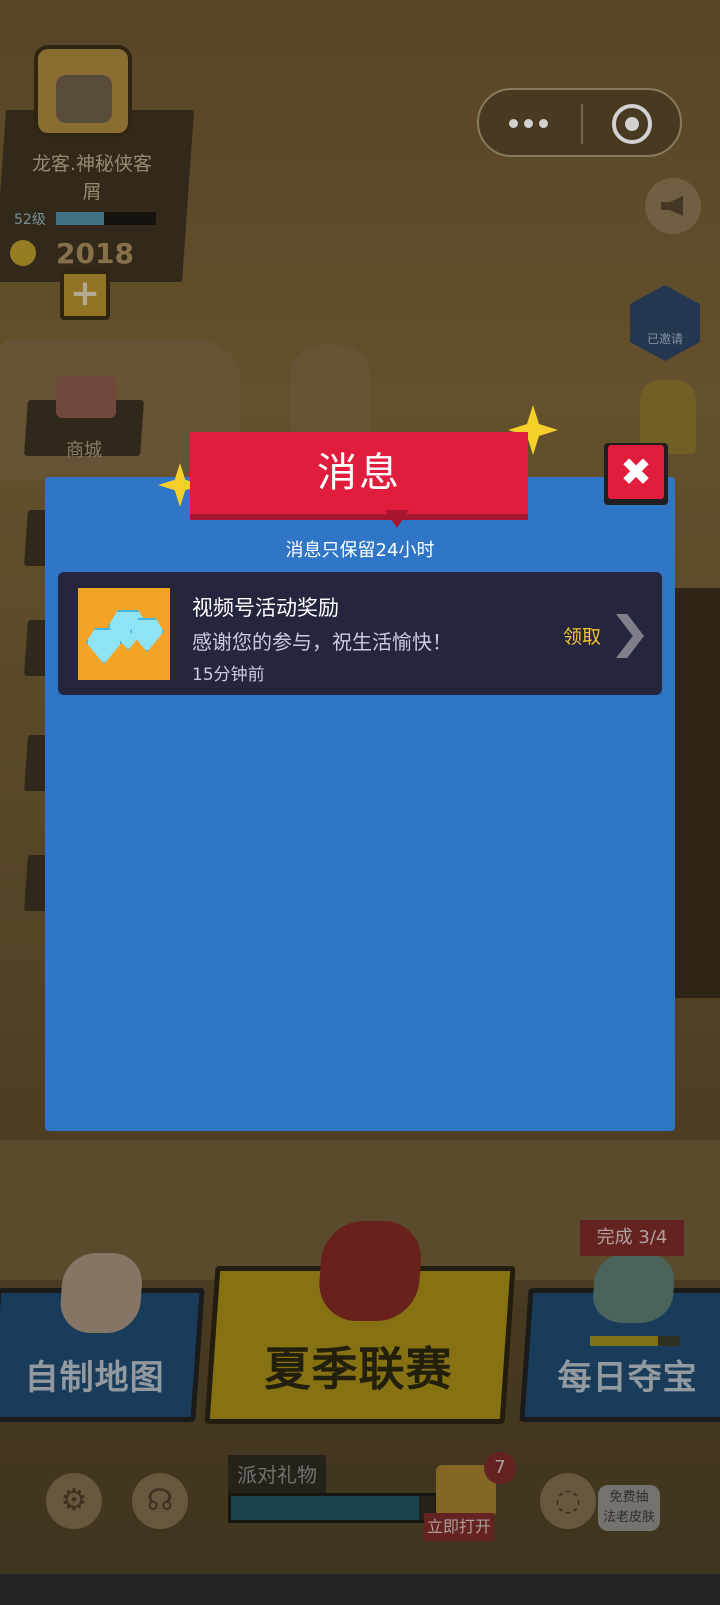 The height and width of the screenshot is (1605, 720). I want to click on message-item: 视频号活动奖励 感谢您的参与，祝生活愉快！ 15分钟前 领取, so click(360, 633).